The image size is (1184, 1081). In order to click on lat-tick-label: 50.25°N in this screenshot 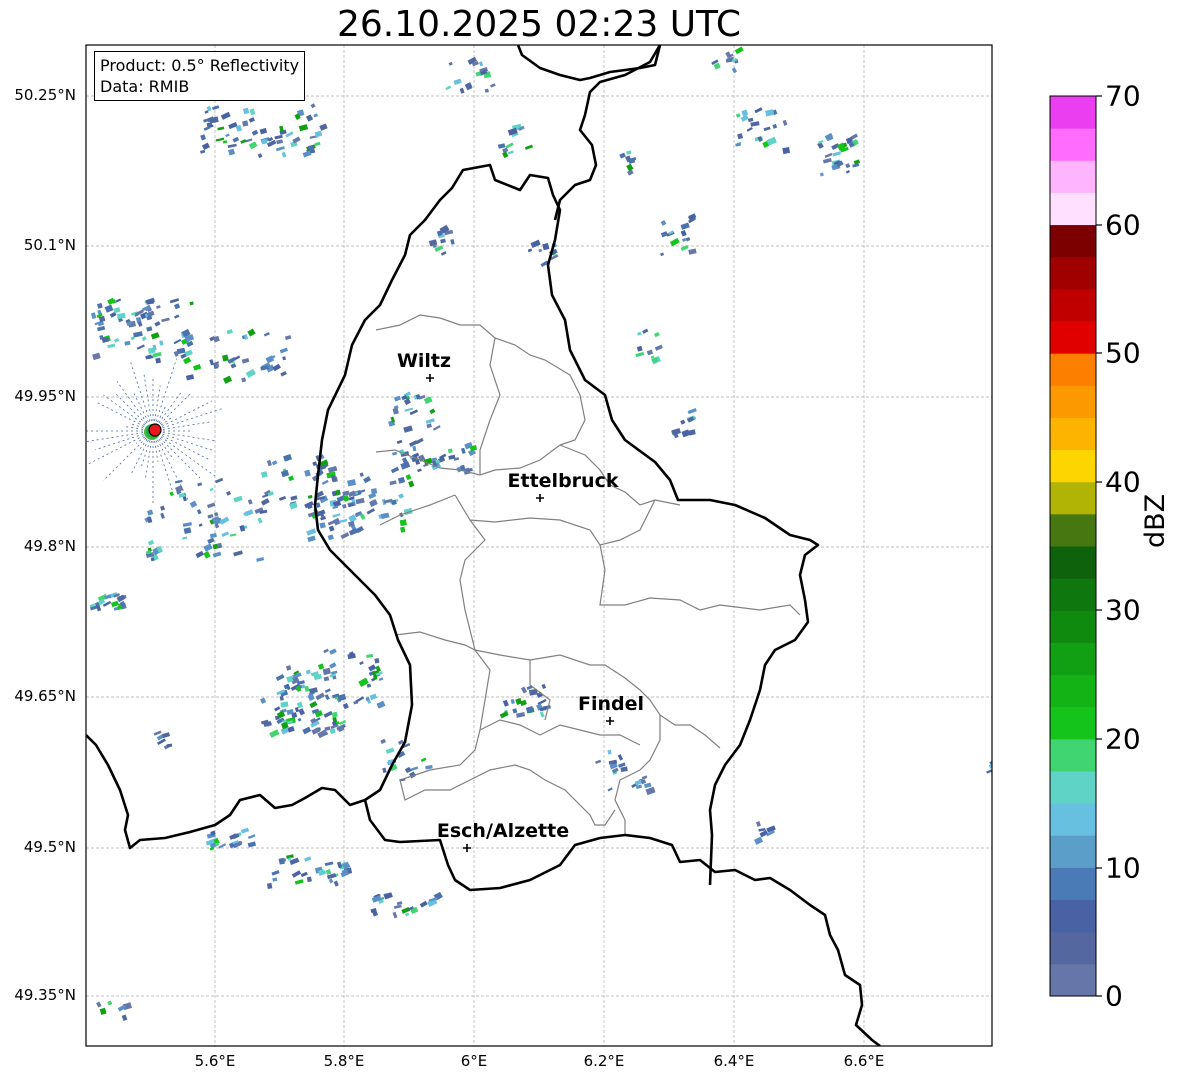, I will do `click(45, 95)`.